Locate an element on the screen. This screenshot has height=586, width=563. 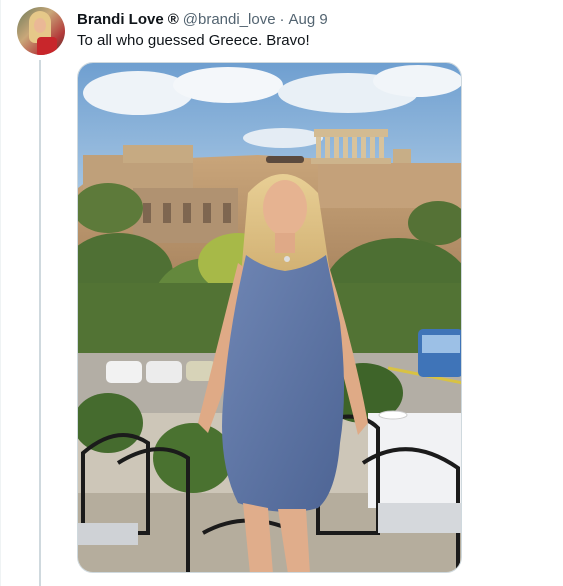
display-name: Brandi Love is located at coordinates (120, 19).